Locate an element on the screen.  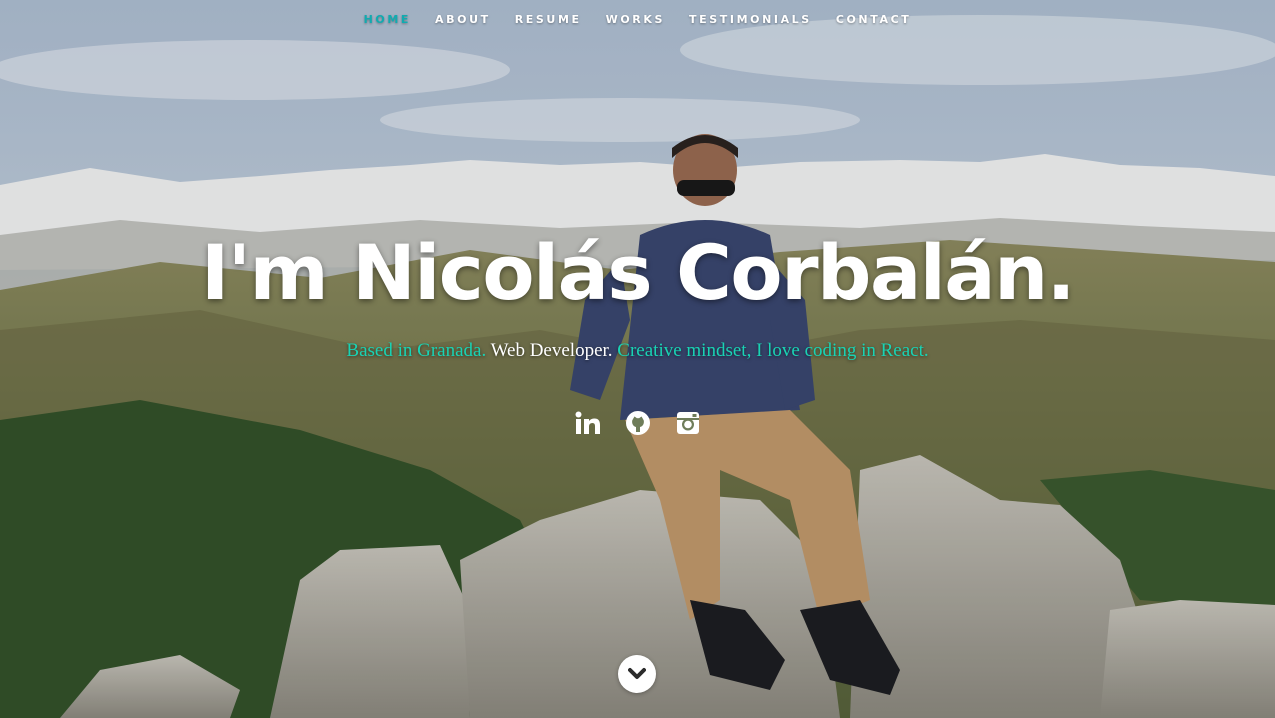
scroll-down-button is located at coordinates (637, 674).